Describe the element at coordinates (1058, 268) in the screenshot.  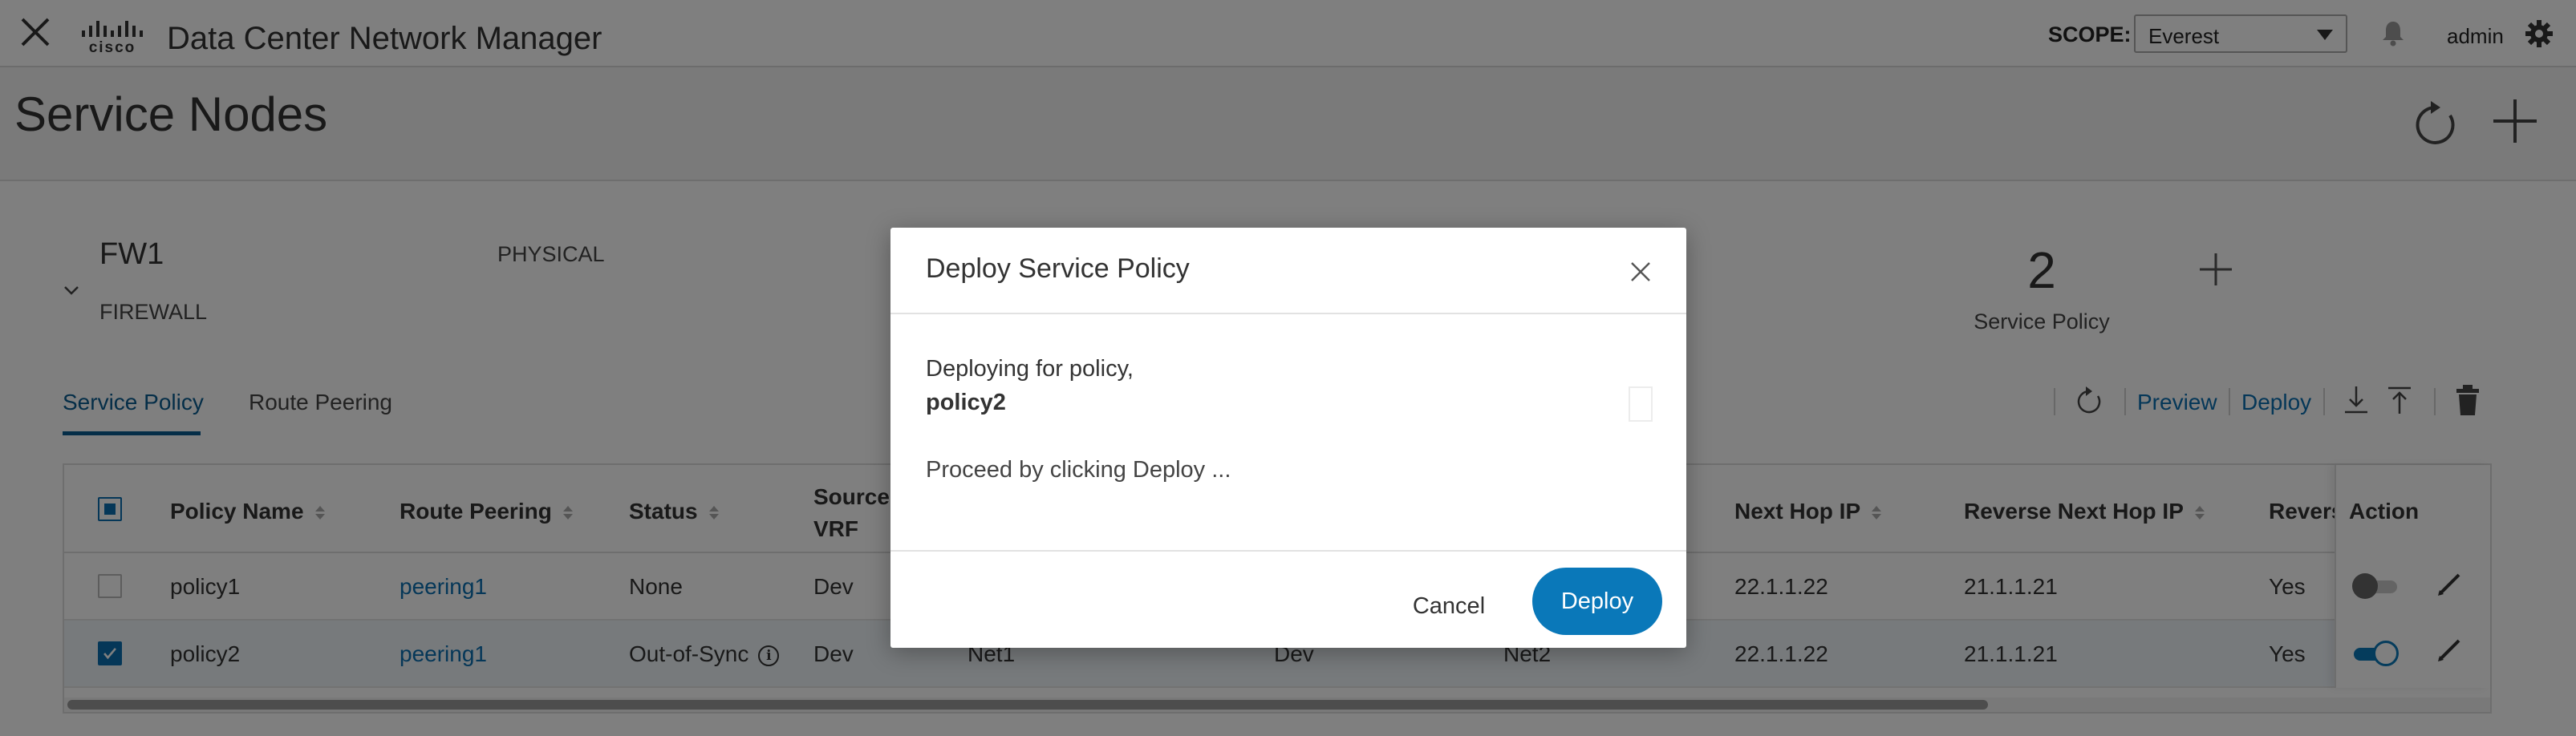
I see `dialog-title: Deploy Service Policy` at that location.